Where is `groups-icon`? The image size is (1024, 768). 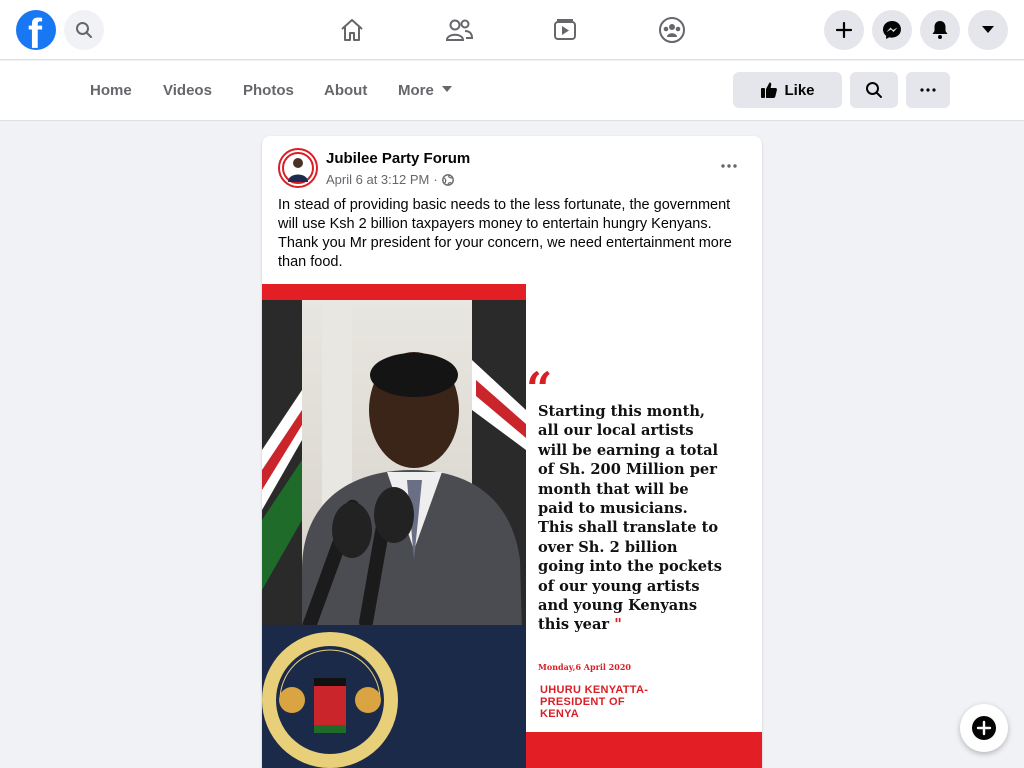 groups-icon is located at coordinates (672, 30).